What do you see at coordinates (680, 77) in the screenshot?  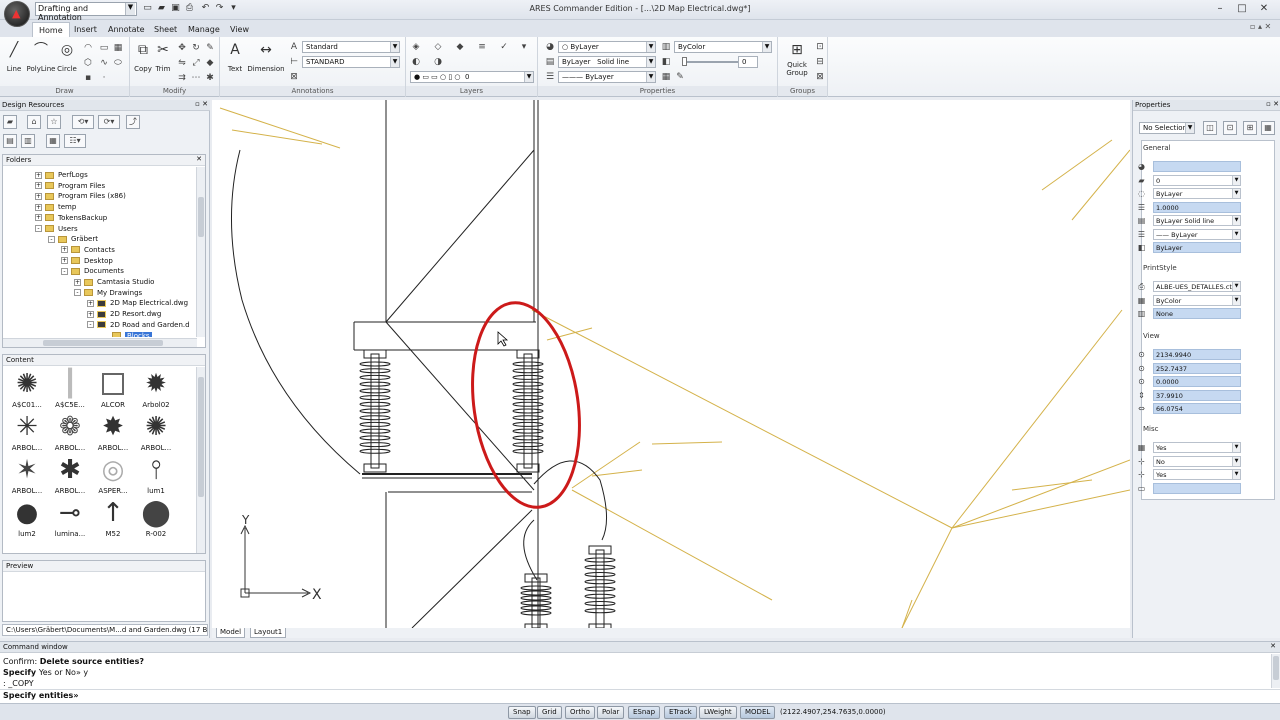 I see `brush-icon: ✎` at bounding box center [680, 77].